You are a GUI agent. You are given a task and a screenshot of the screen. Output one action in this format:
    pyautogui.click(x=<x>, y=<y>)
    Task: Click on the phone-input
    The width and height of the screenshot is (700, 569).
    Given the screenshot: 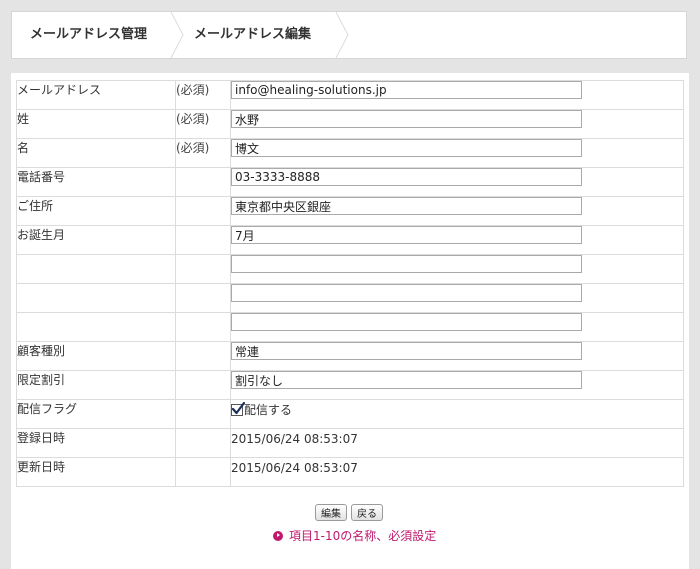 What is the action you would take?
    pyautogui.click(x=406, y=177)
    